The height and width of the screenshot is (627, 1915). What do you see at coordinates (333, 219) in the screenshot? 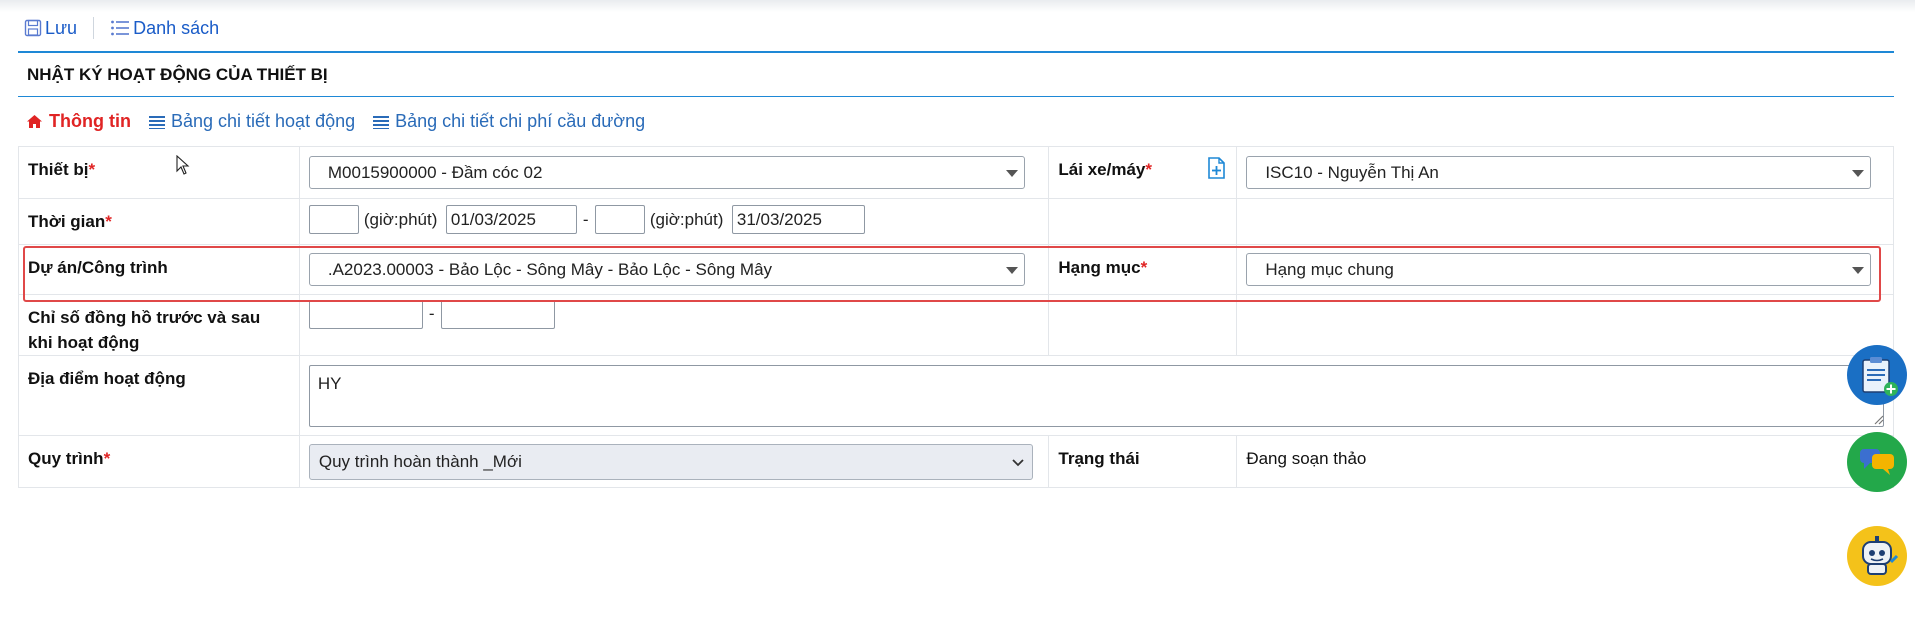
I see `start-time-input` at bounding box center [333, 219].